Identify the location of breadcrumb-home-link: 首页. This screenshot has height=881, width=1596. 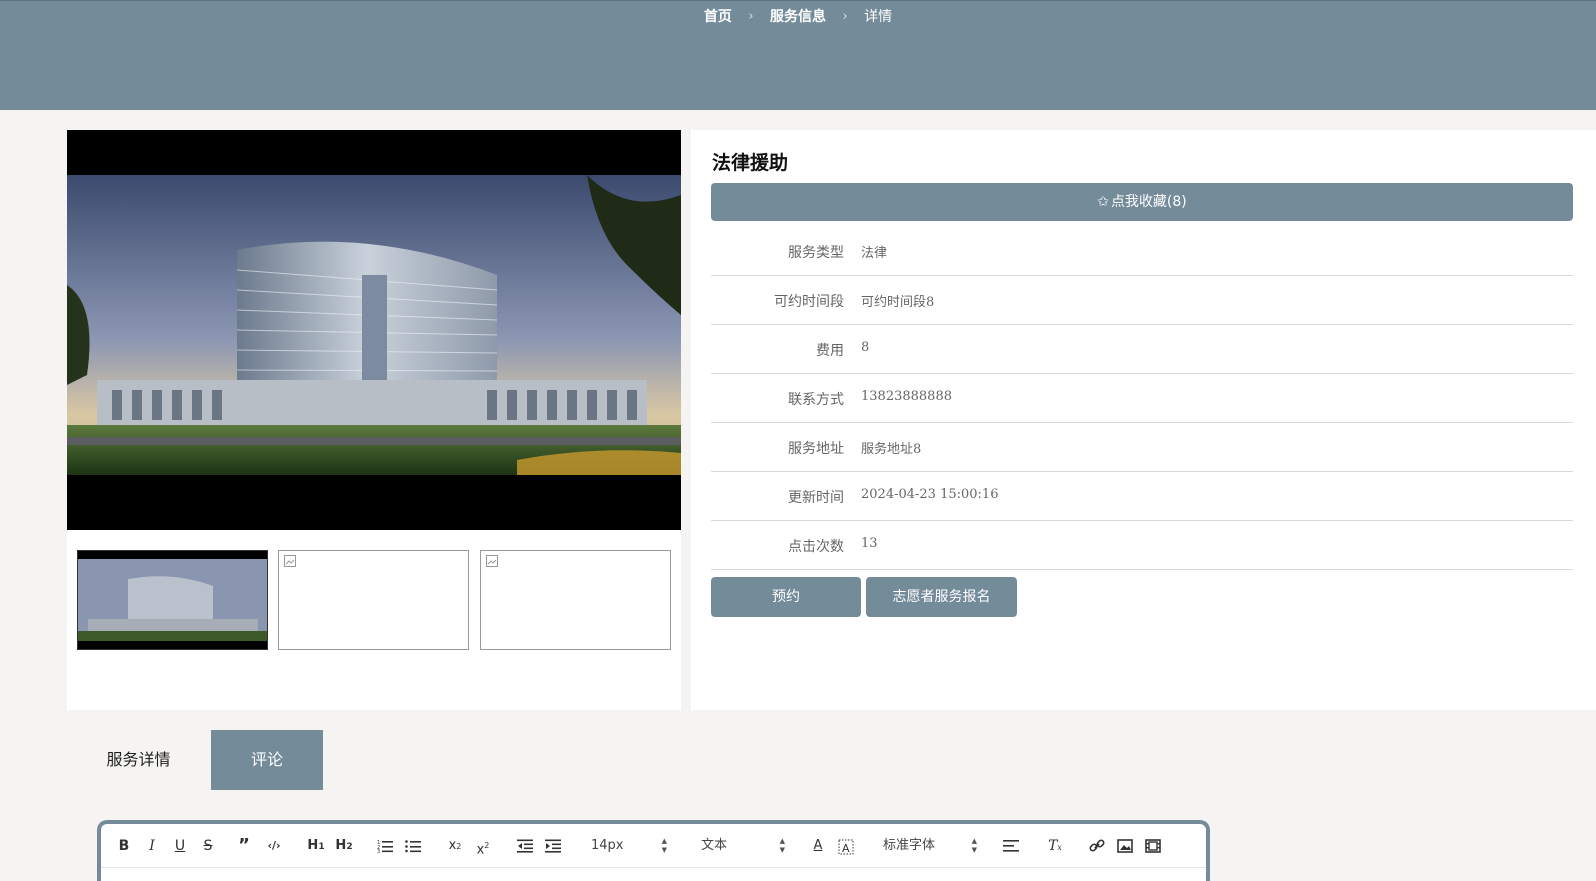
(718, 16).